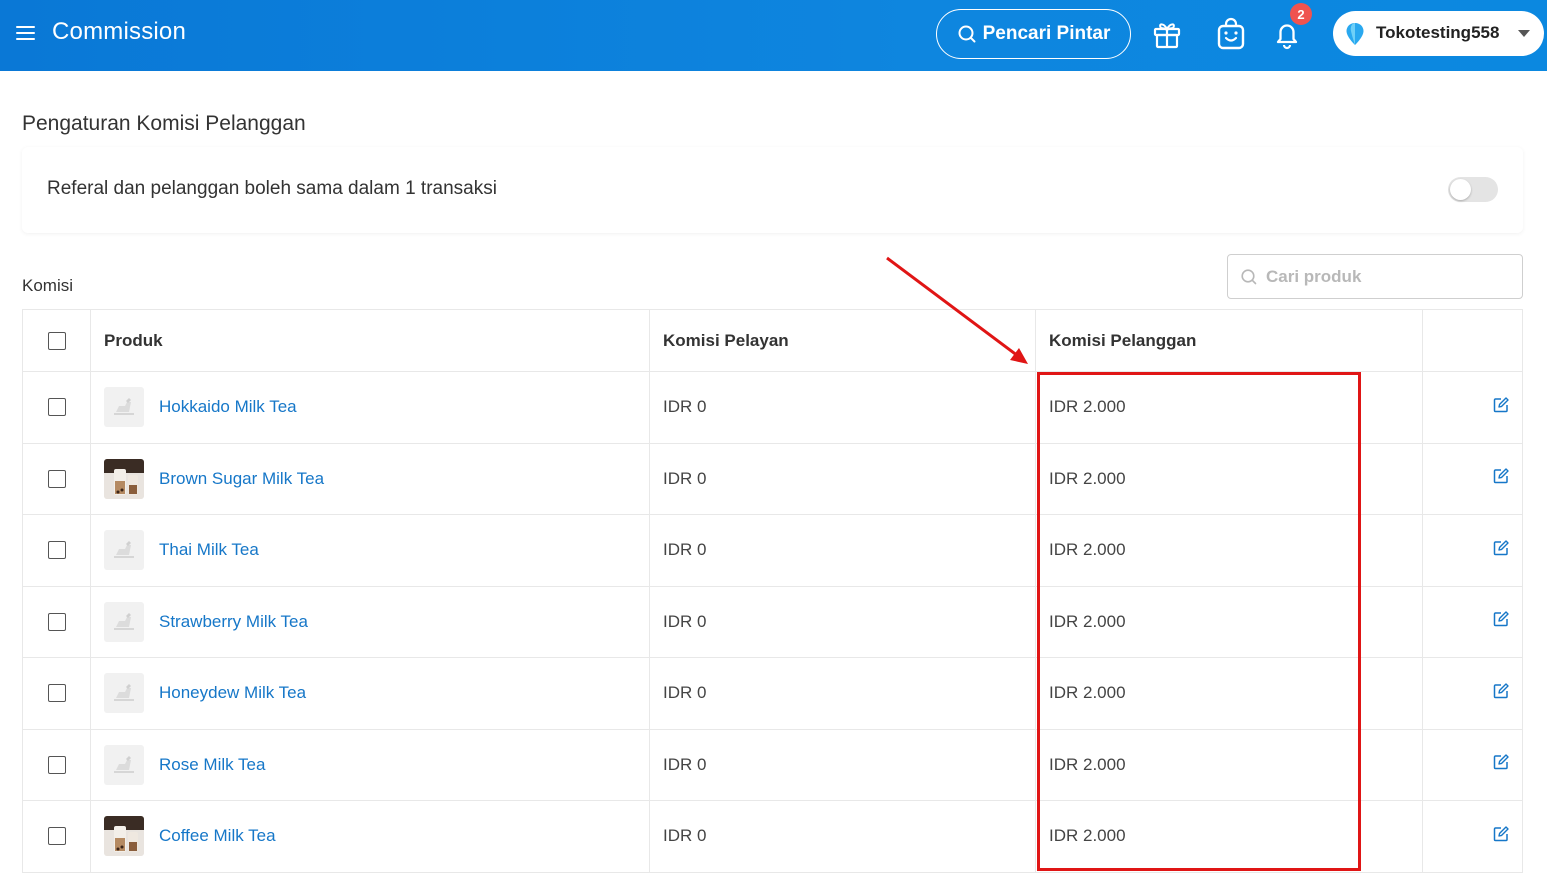  Describe the element at coordinates (772, 551) in the screenshot. I see `table-row: Thai Milk Tea IDR 0 IDR 2.000` at that location.